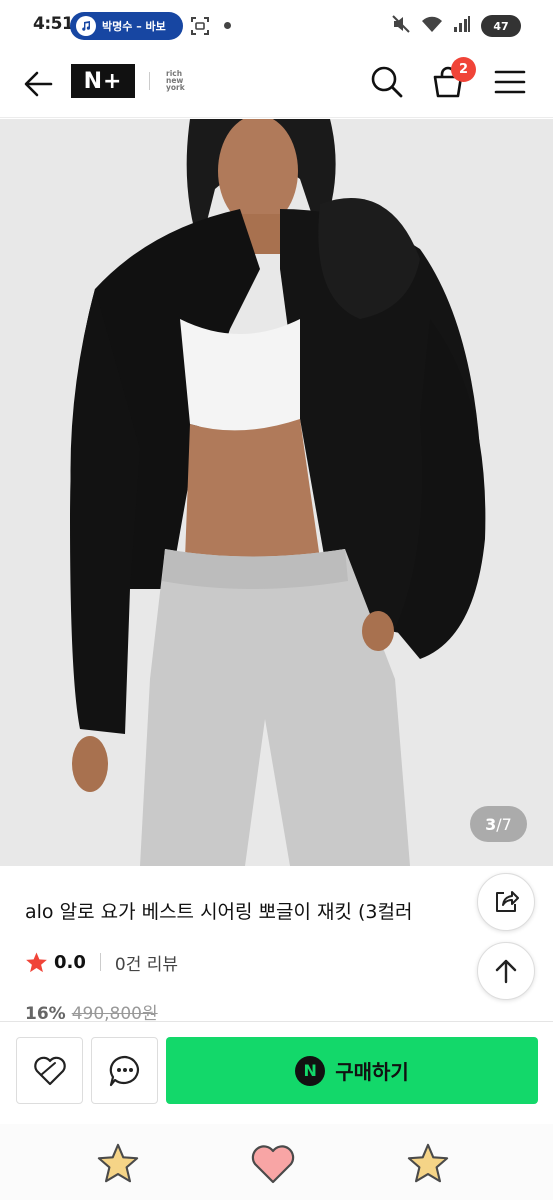 Image resolution: width=553 pixels, height=1200 pixels. I want to click on scroll-top-button, so click(506, 971).